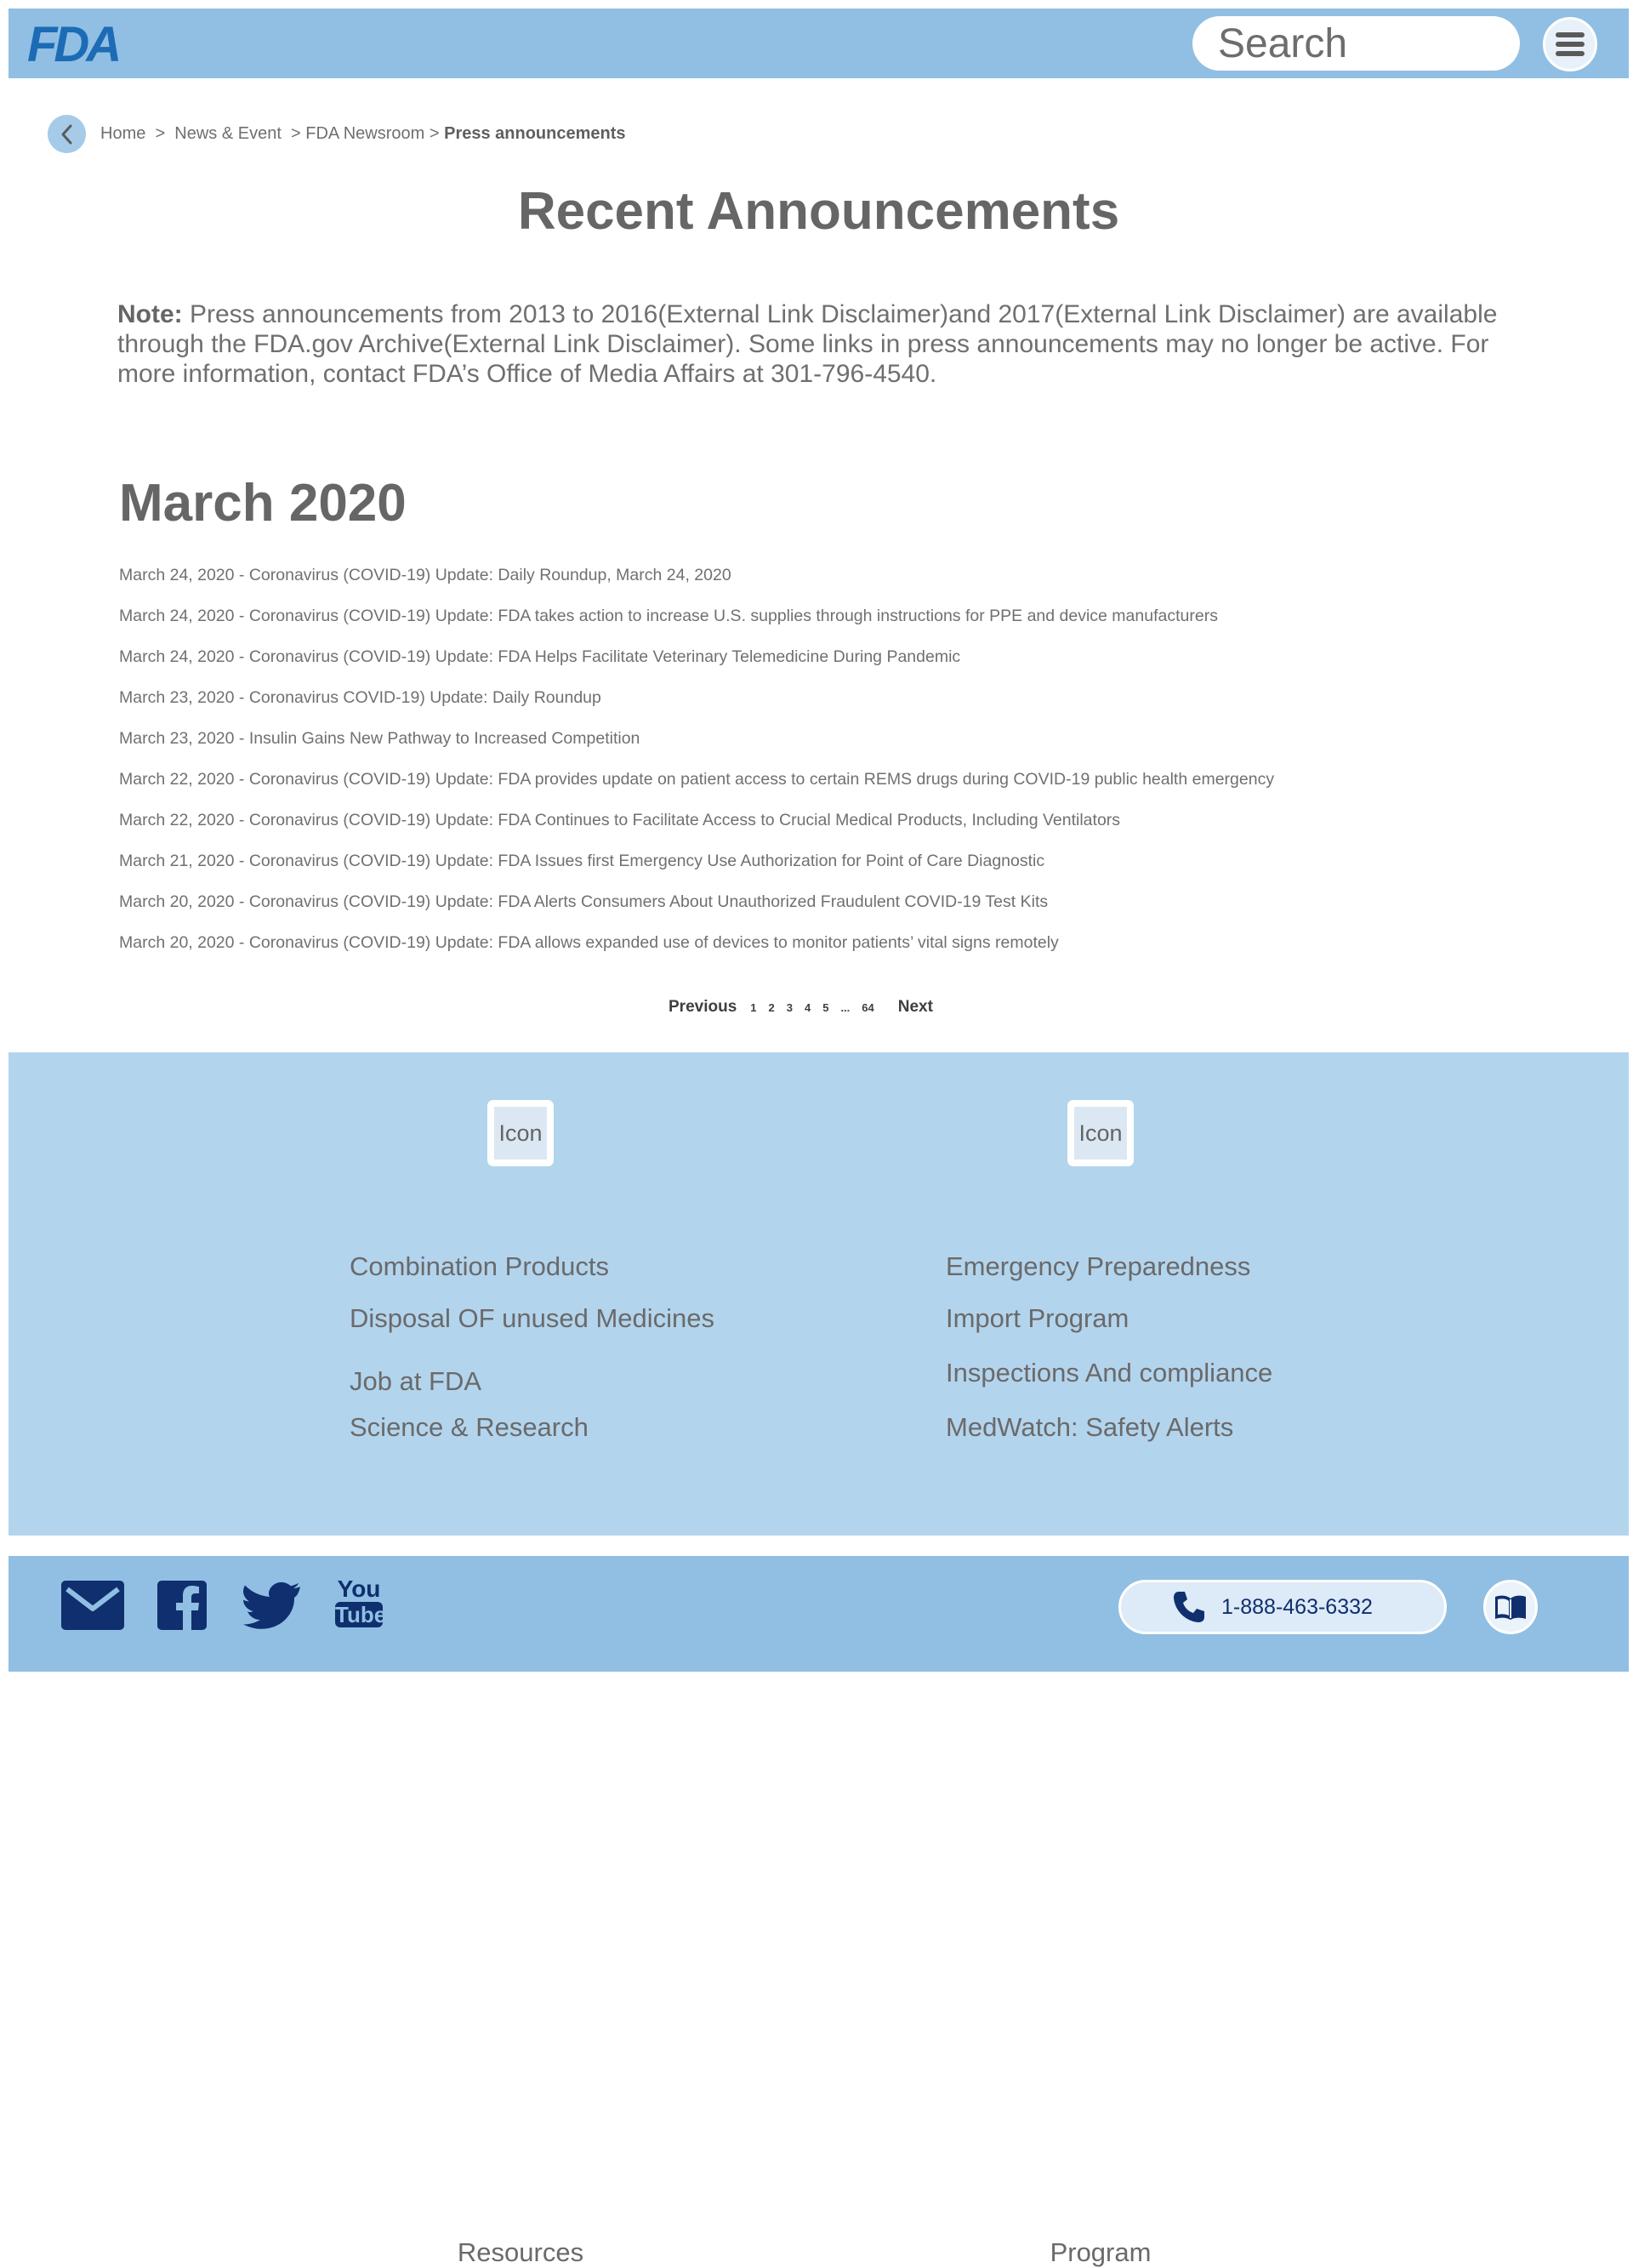  Describe the element at coordinates (479, 1267) in the screenshot. I see `footer-link-combination-products: Combination Products` at that location.